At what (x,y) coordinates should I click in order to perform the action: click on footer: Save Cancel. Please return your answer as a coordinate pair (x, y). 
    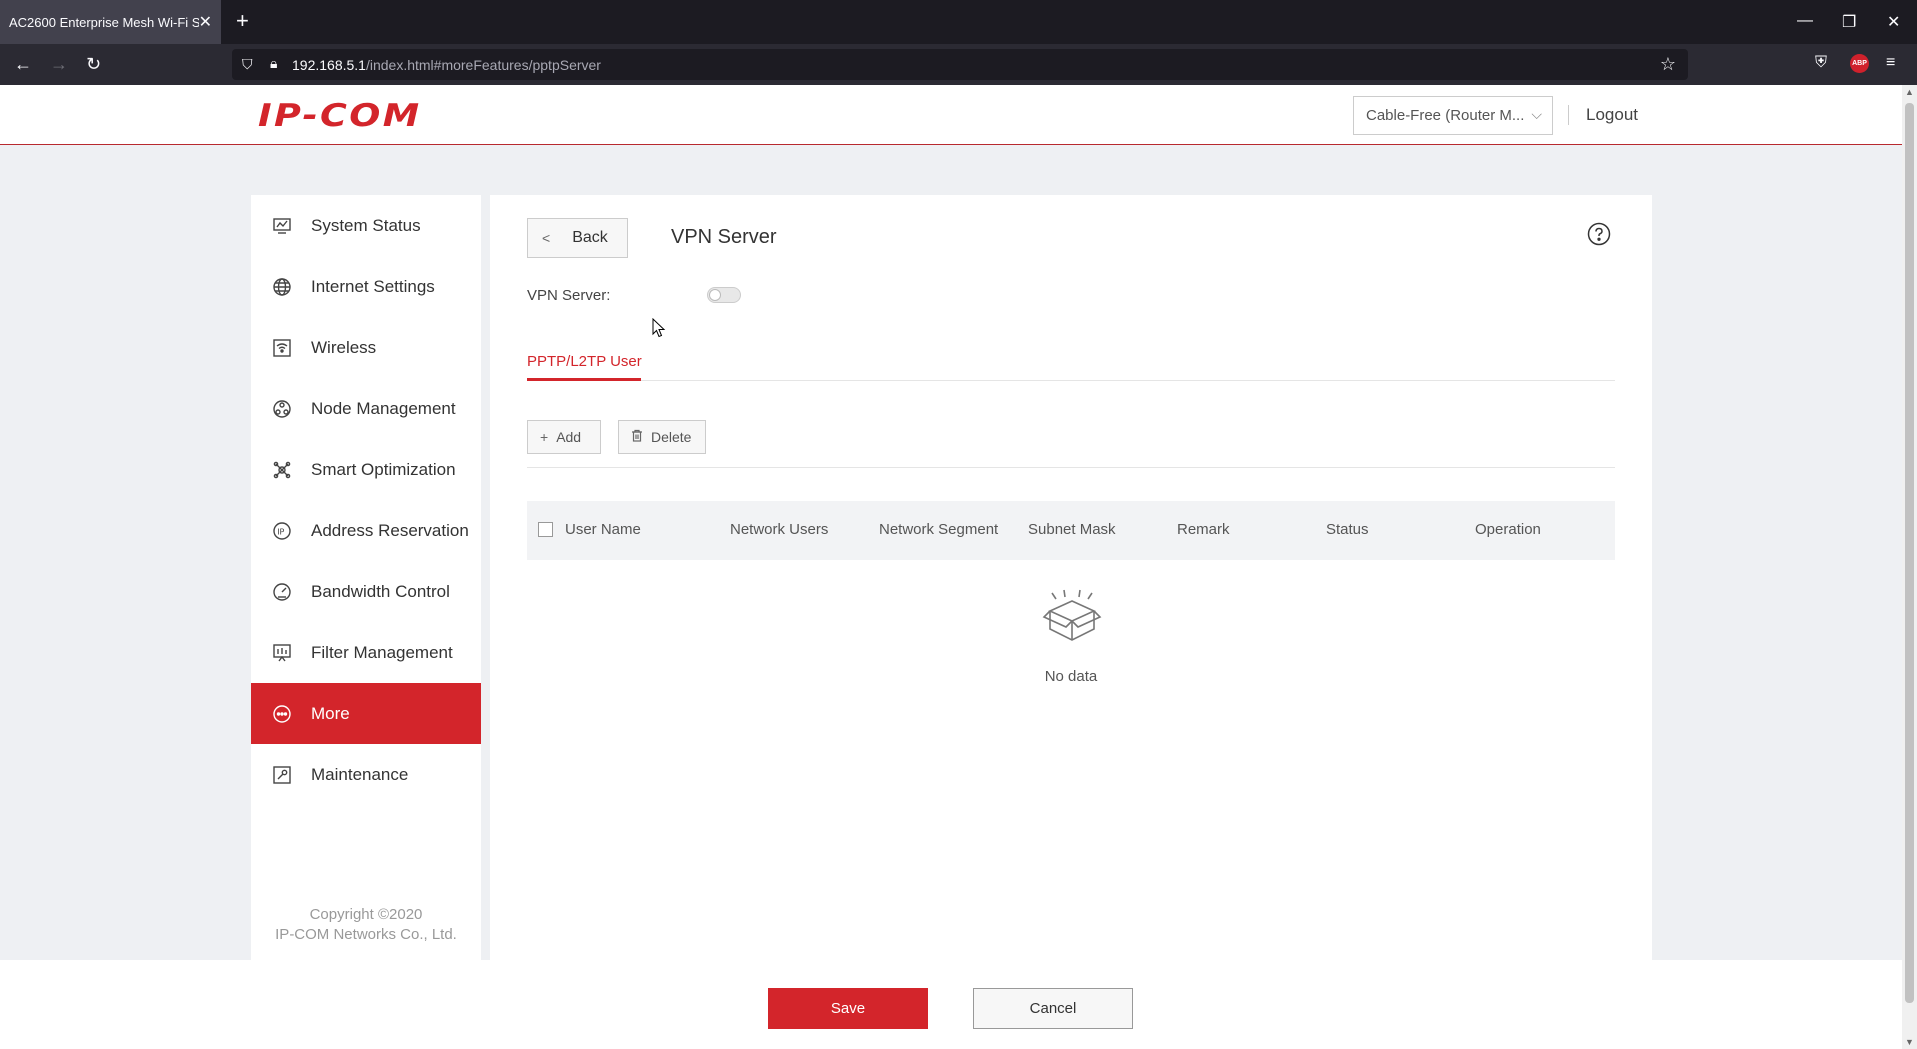
    Looking at the image, I should click on (951, 1004).